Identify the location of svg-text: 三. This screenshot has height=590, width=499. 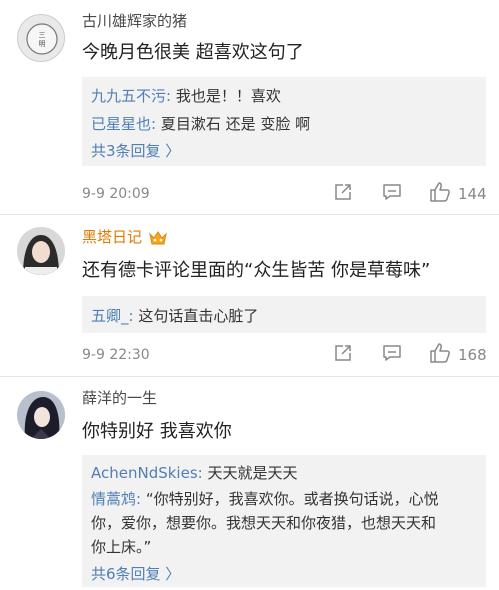
(42, 35).